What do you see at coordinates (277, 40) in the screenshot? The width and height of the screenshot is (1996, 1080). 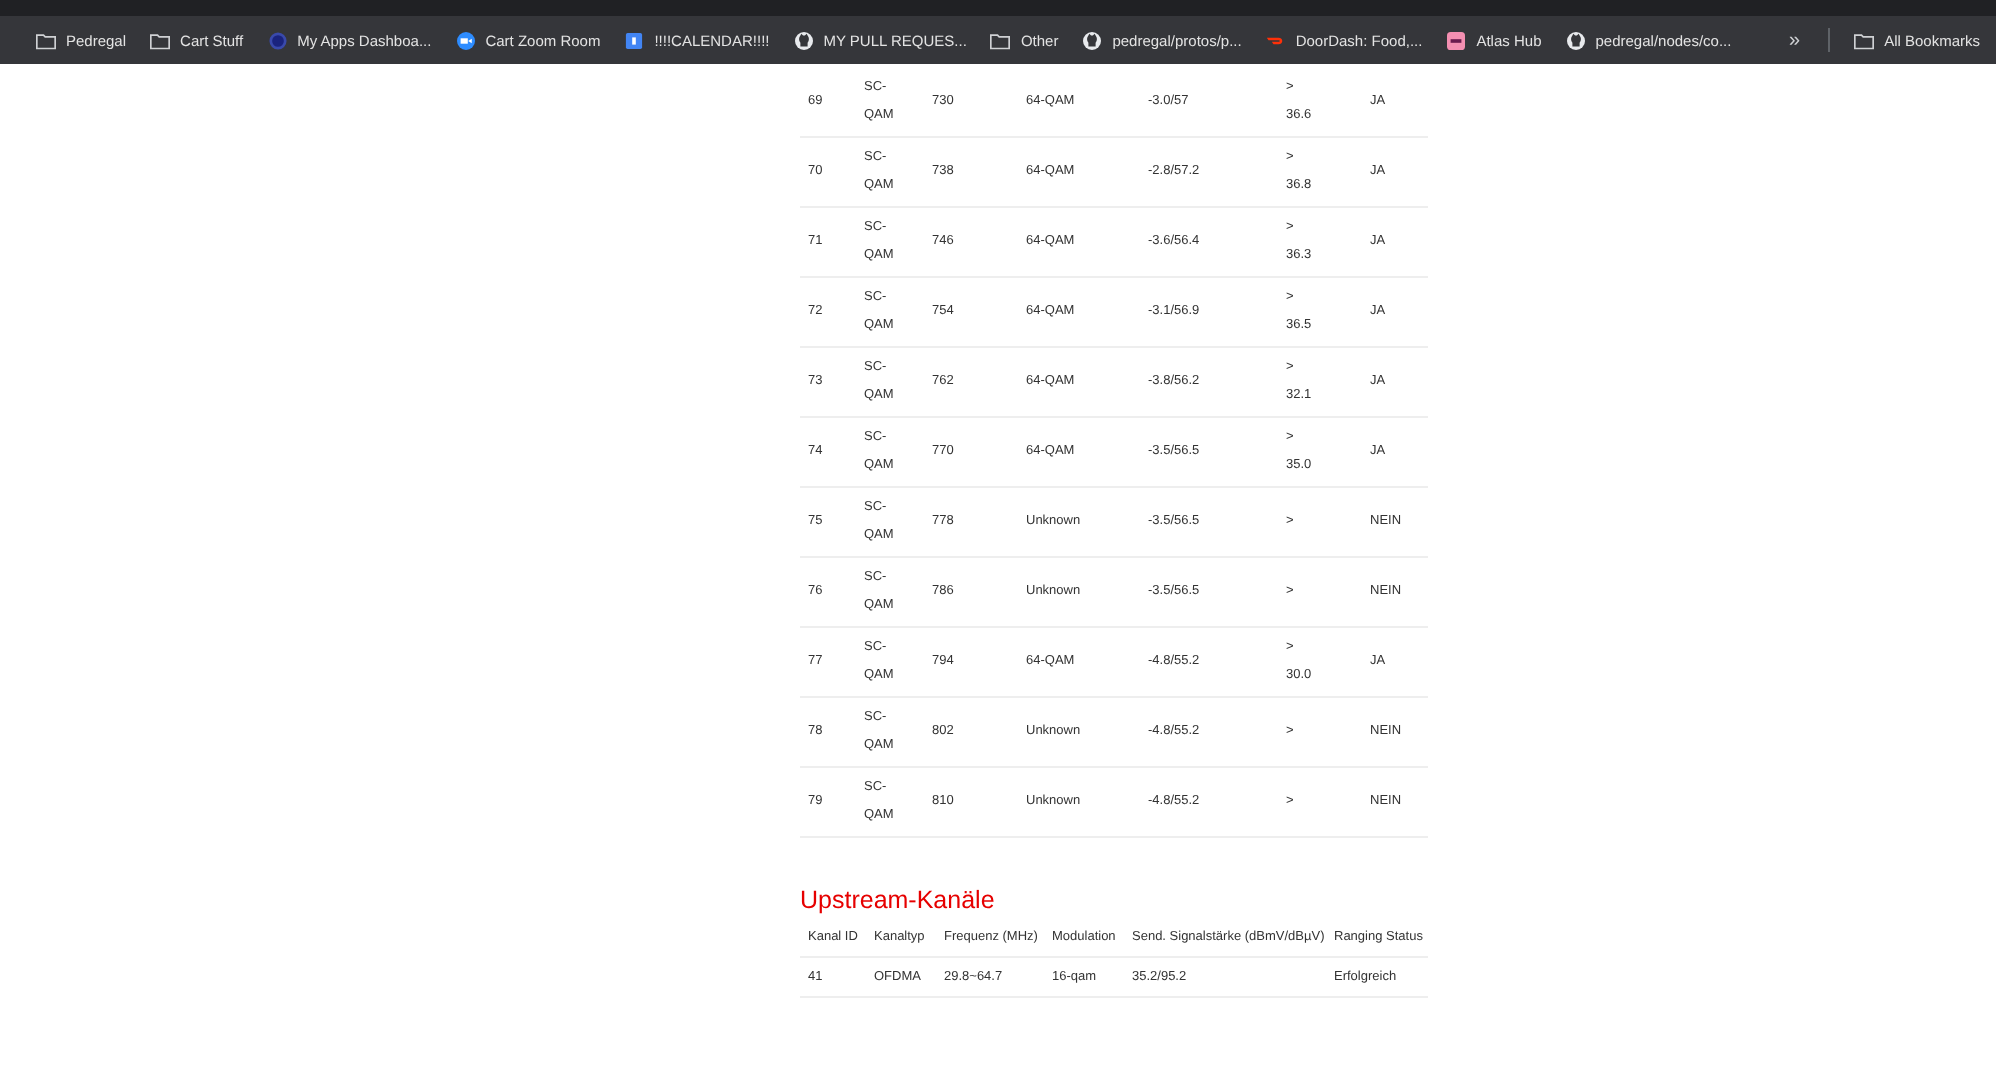 I see `circle-icon` at bounding box center [277, 40].